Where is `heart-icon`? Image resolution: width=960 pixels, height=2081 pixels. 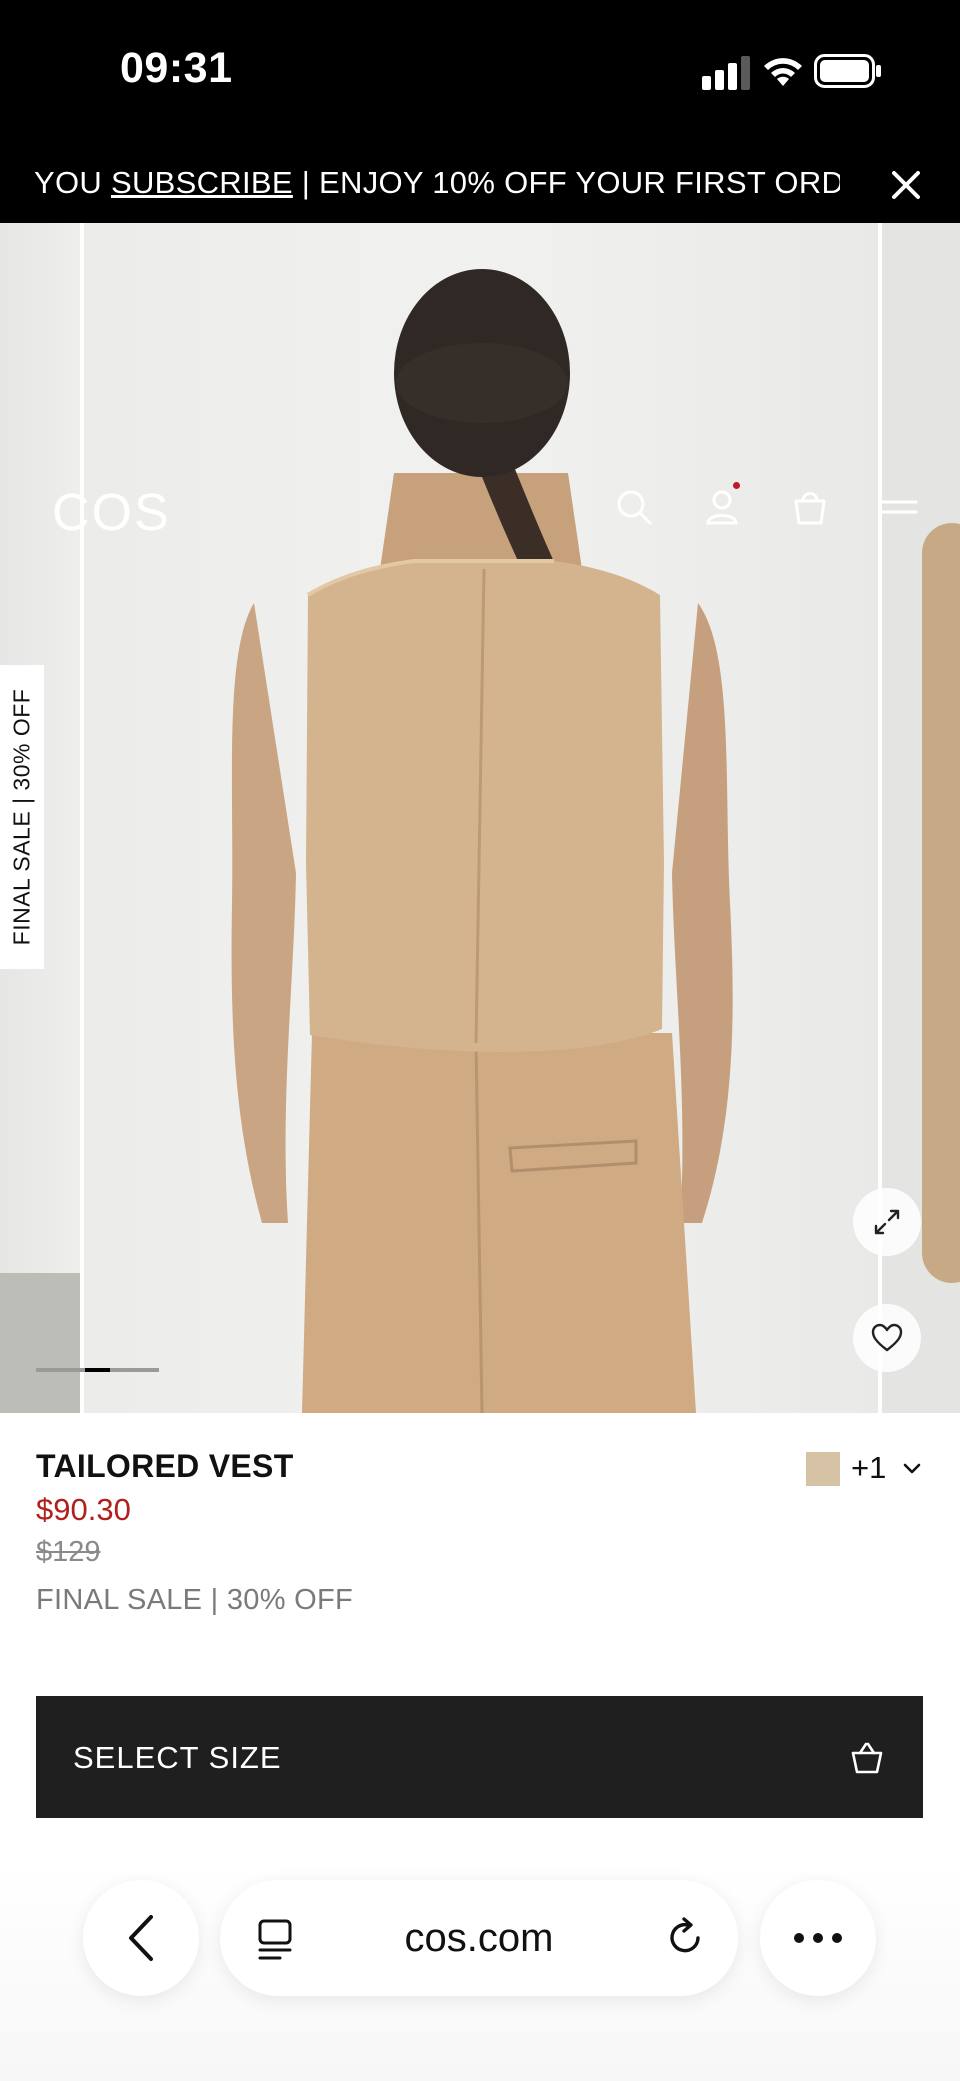
heart-icon is located at coordinates (887, 1337).